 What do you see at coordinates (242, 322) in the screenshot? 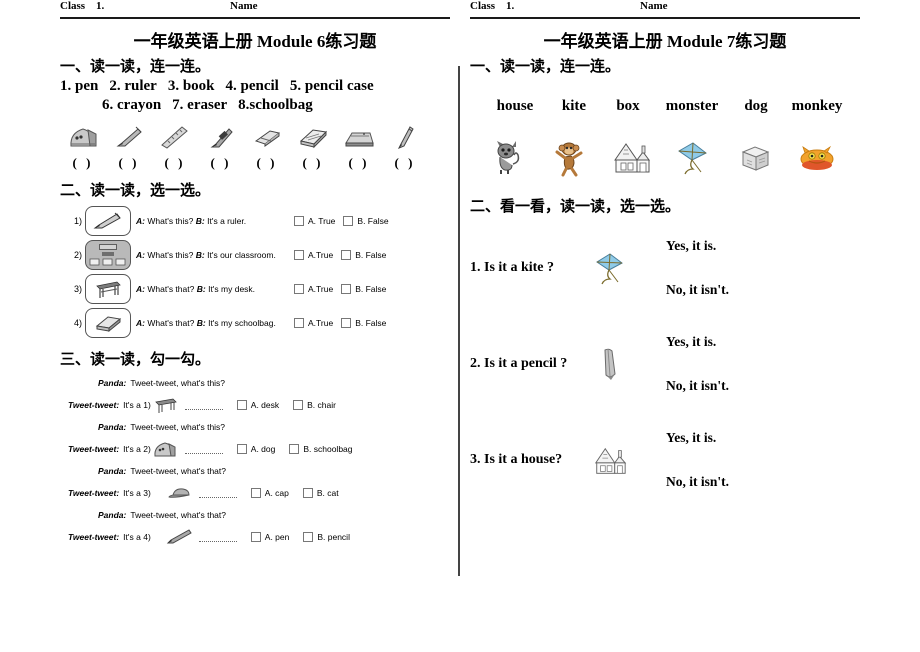
I see `answer-text: It's my schoolbag.` at bounding box center [242, 322].